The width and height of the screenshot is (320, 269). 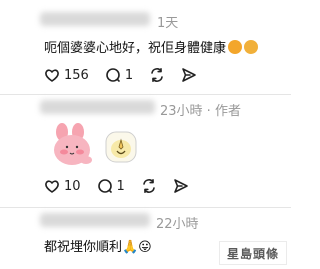 I want to click on prayer-sticker-icon, so click(x=121, y=147).